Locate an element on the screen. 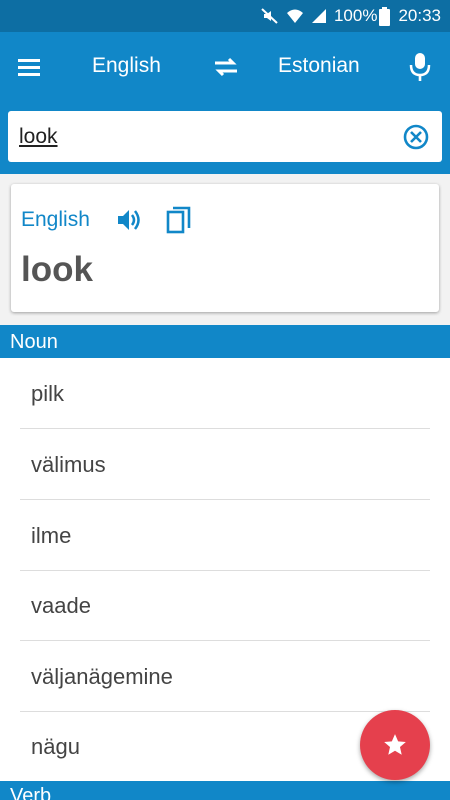 The width and height of the screenshot is (450, 800). entry-word: look is located at coordinates (57, 269).